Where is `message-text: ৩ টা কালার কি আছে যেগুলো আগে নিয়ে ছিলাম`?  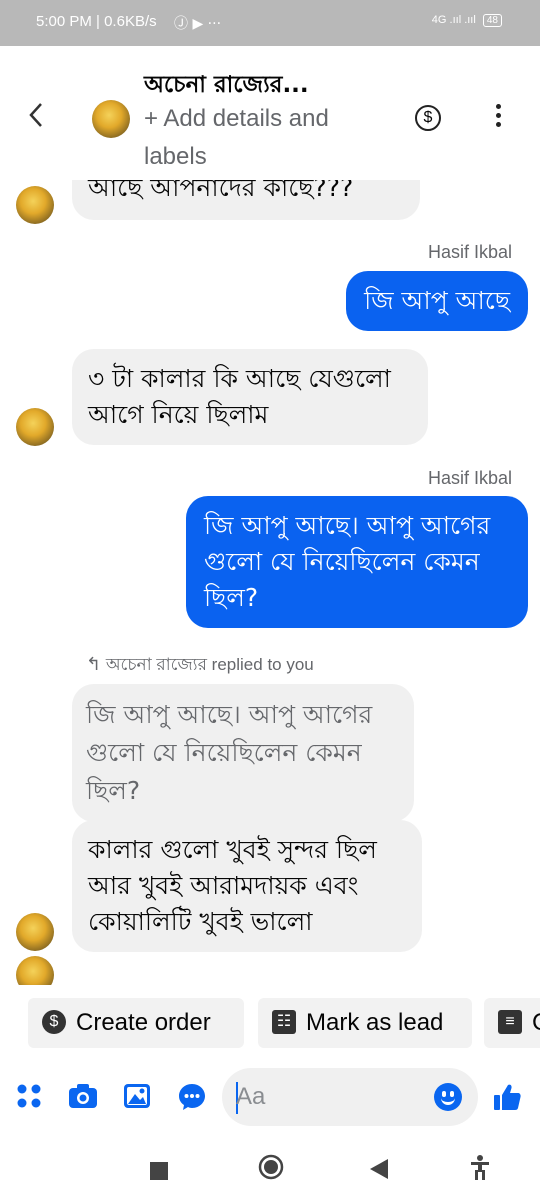 message-text: ৩ টা কালার কি আছে যেগুলো আগে নিয়ে ছিলাম is located at coordinates (239, 396).